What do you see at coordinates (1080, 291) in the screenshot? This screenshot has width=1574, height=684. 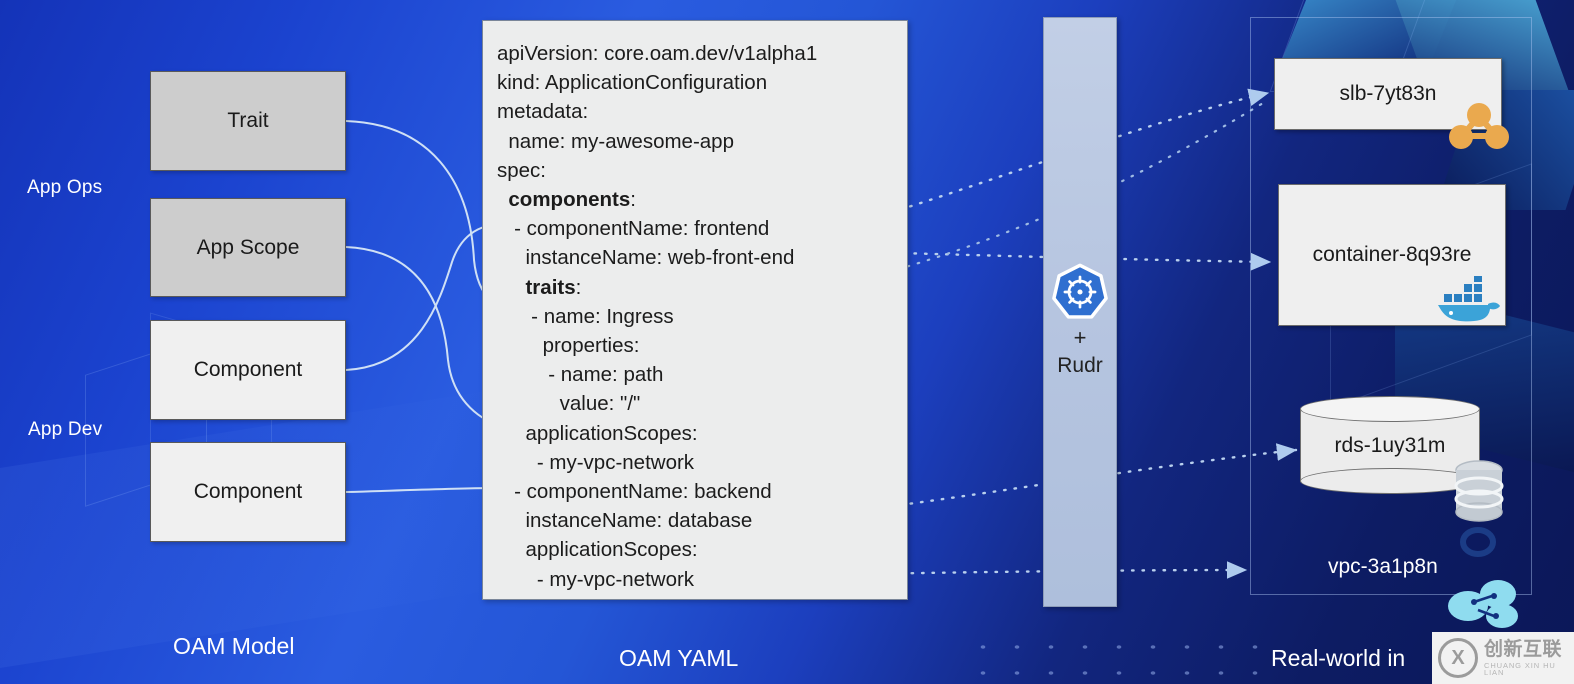 I see `kubernetes-helm-icon` at bounding box center [1080, 291].